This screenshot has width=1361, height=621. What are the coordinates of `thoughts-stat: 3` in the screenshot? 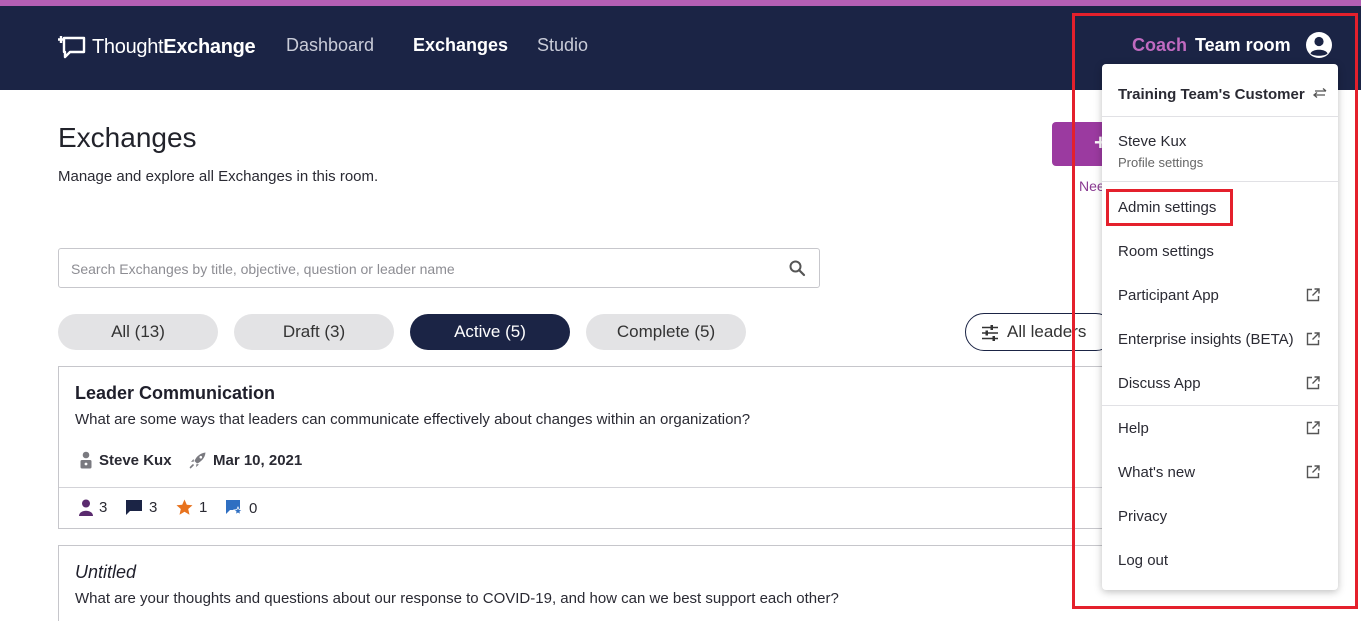 It's located at (141, 507).